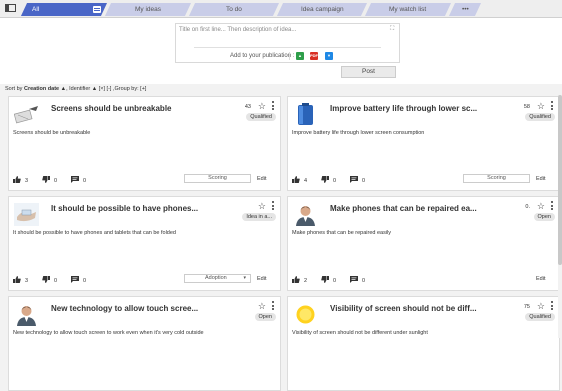  What do you see at coordinates (329, 56) in the screenshot?
I see `file-attach-icon: ▼` at bounding box center [329, 56].